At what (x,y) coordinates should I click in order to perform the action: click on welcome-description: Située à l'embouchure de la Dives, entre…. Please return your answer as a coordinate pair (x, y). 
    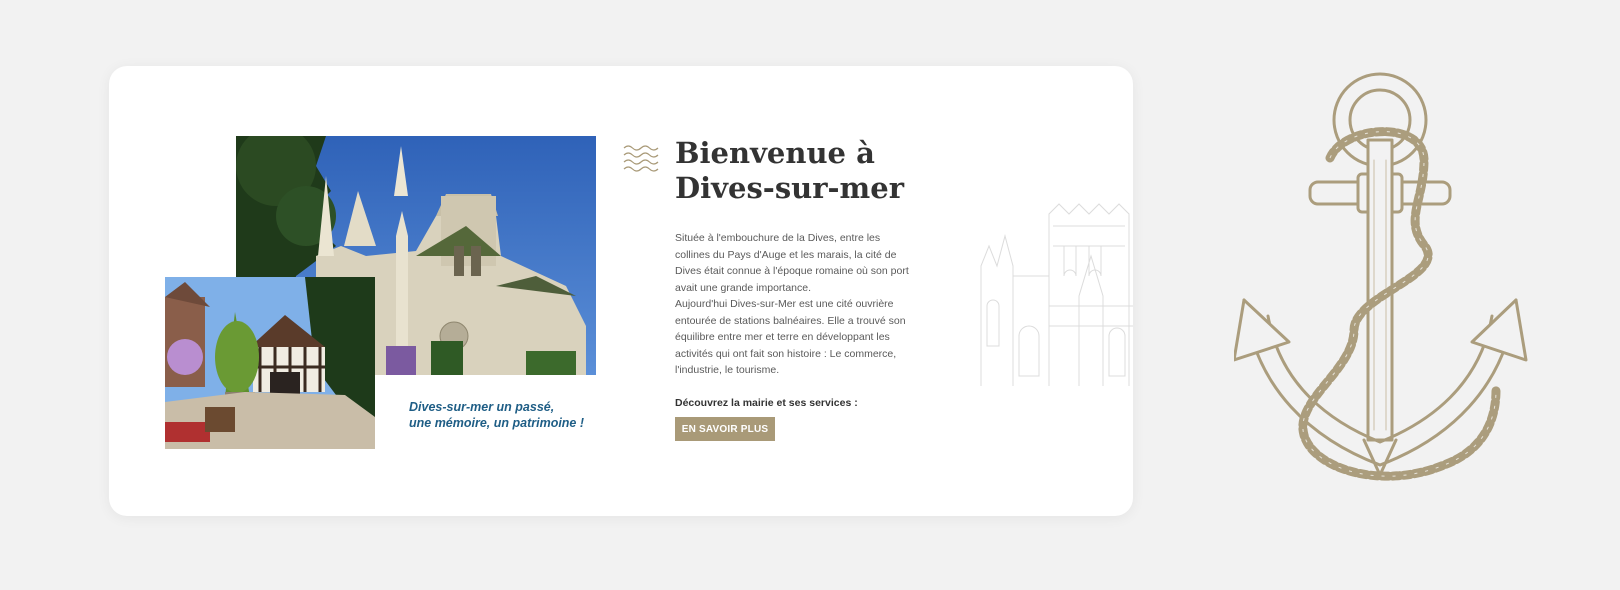
    Looking at the image, I should click on (795, 304).